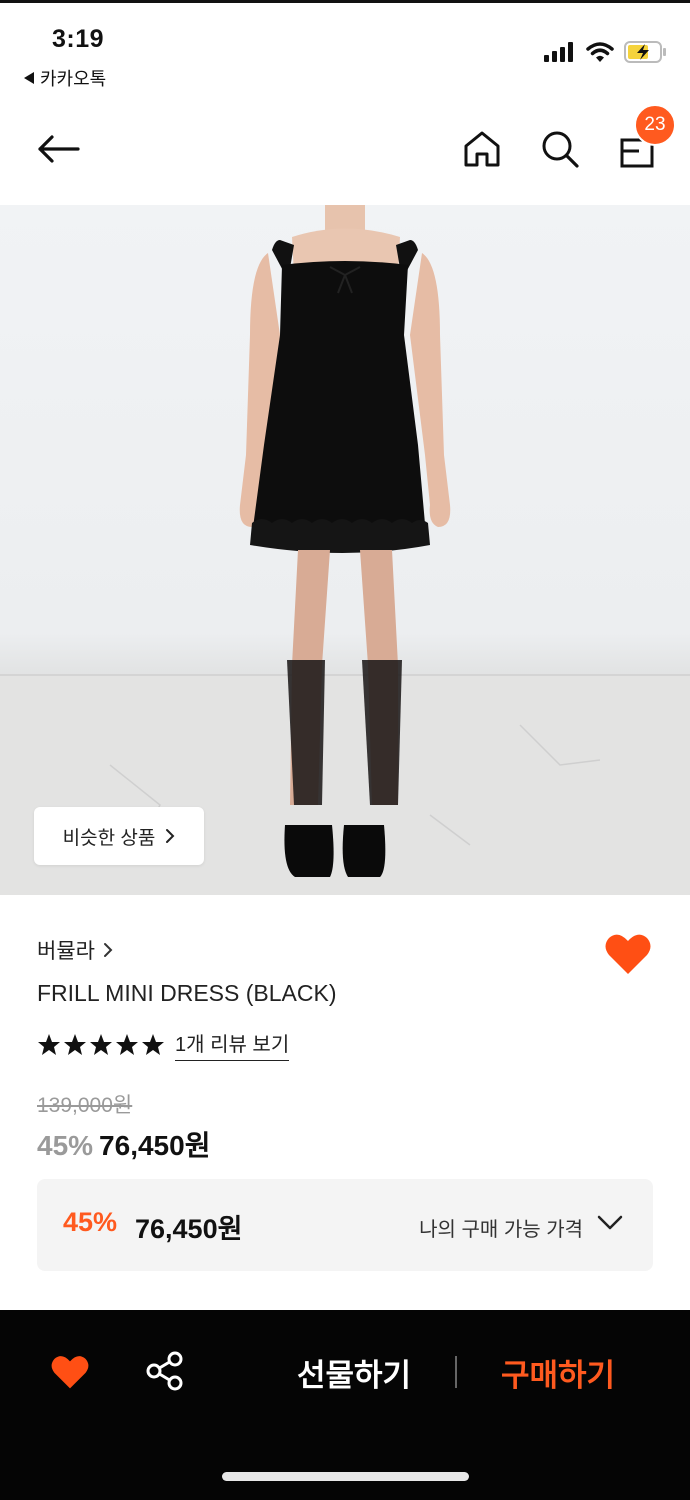 The width and height of the screenshot is (690, 1500). What do you see at coordinates (29, 78) in the screenshot?
I see `back-triangle-icon` at bounding box center [29, 78].